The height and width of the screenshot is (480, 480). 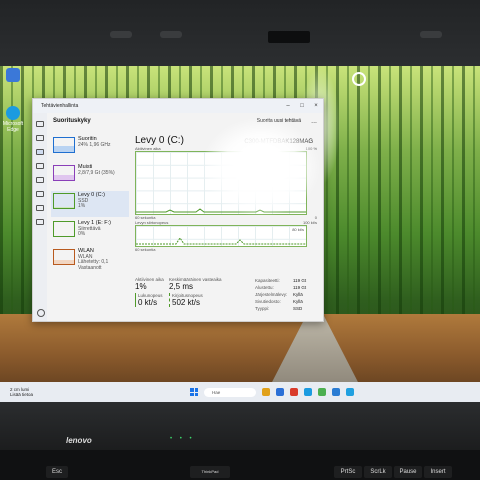 I want to click on prop-key: Tyyppi:, so click(x=262, y=308).